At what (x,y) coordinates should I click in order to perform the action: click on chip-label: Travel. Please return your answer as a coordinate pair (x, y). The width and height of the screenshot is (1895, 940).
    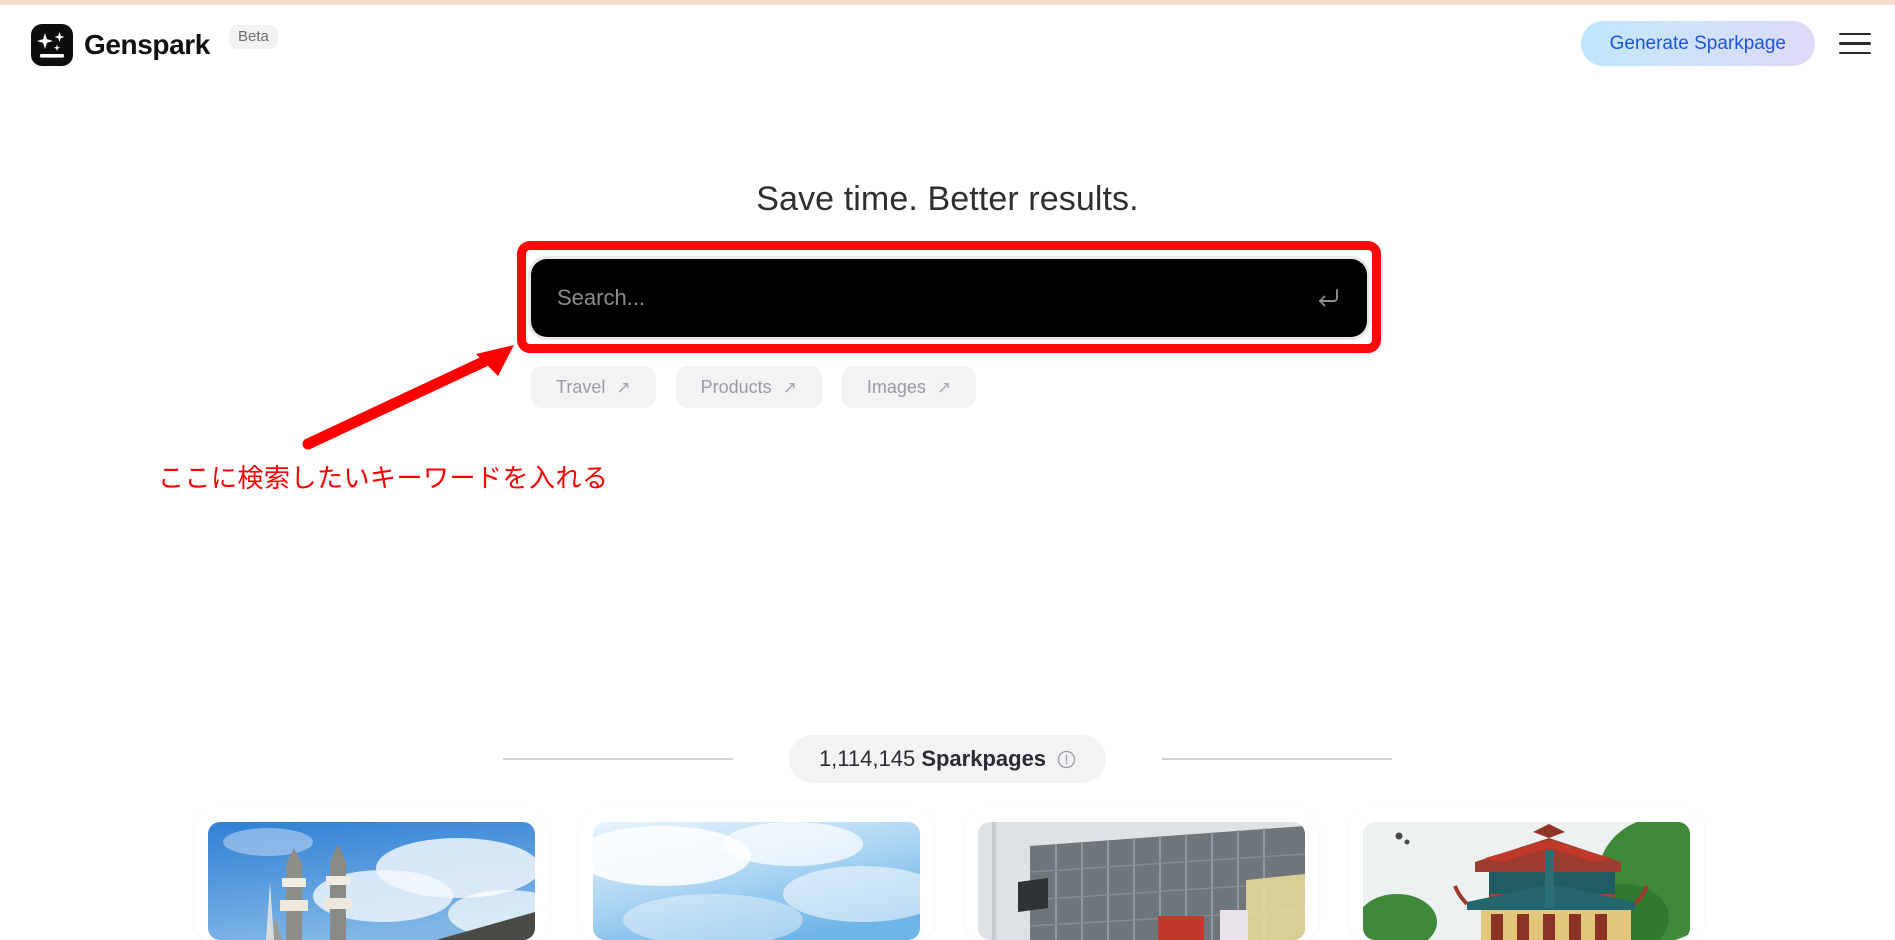
    Looking at the image, I should click on (581, 387).